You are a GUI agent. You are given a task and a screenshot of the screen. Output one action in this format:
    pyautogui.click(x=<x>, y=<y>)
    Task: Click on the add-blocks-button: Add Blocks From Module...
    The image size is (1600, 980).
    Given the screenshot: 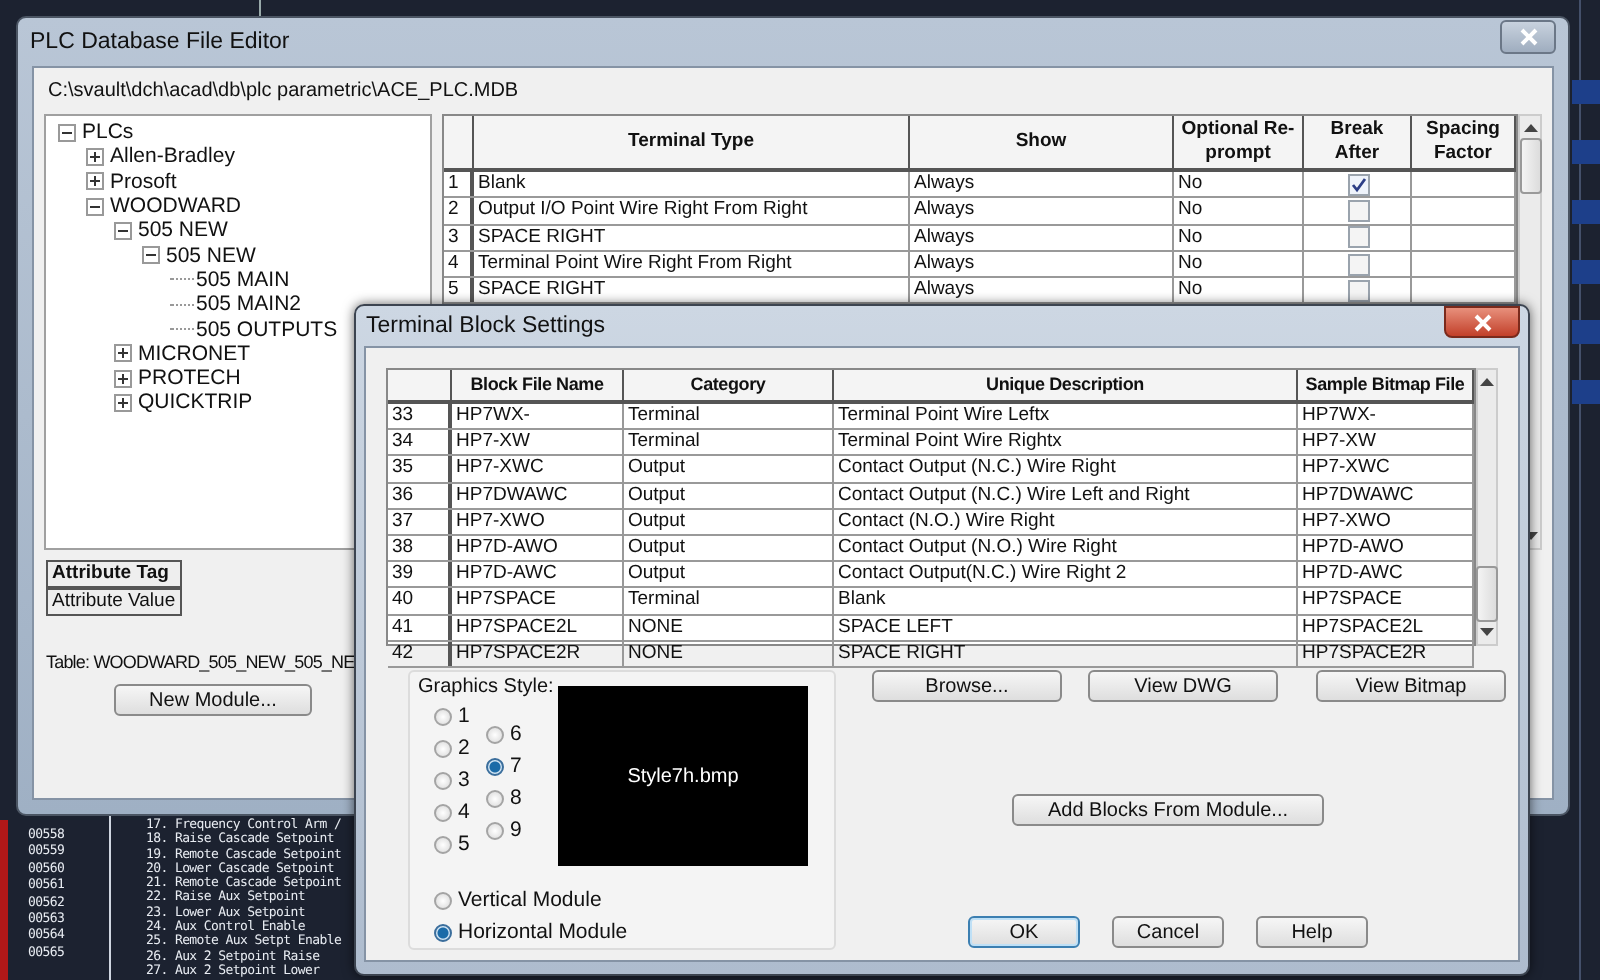 What is the action you would take?
    pyautogui.click(x=1168, y=810)
    